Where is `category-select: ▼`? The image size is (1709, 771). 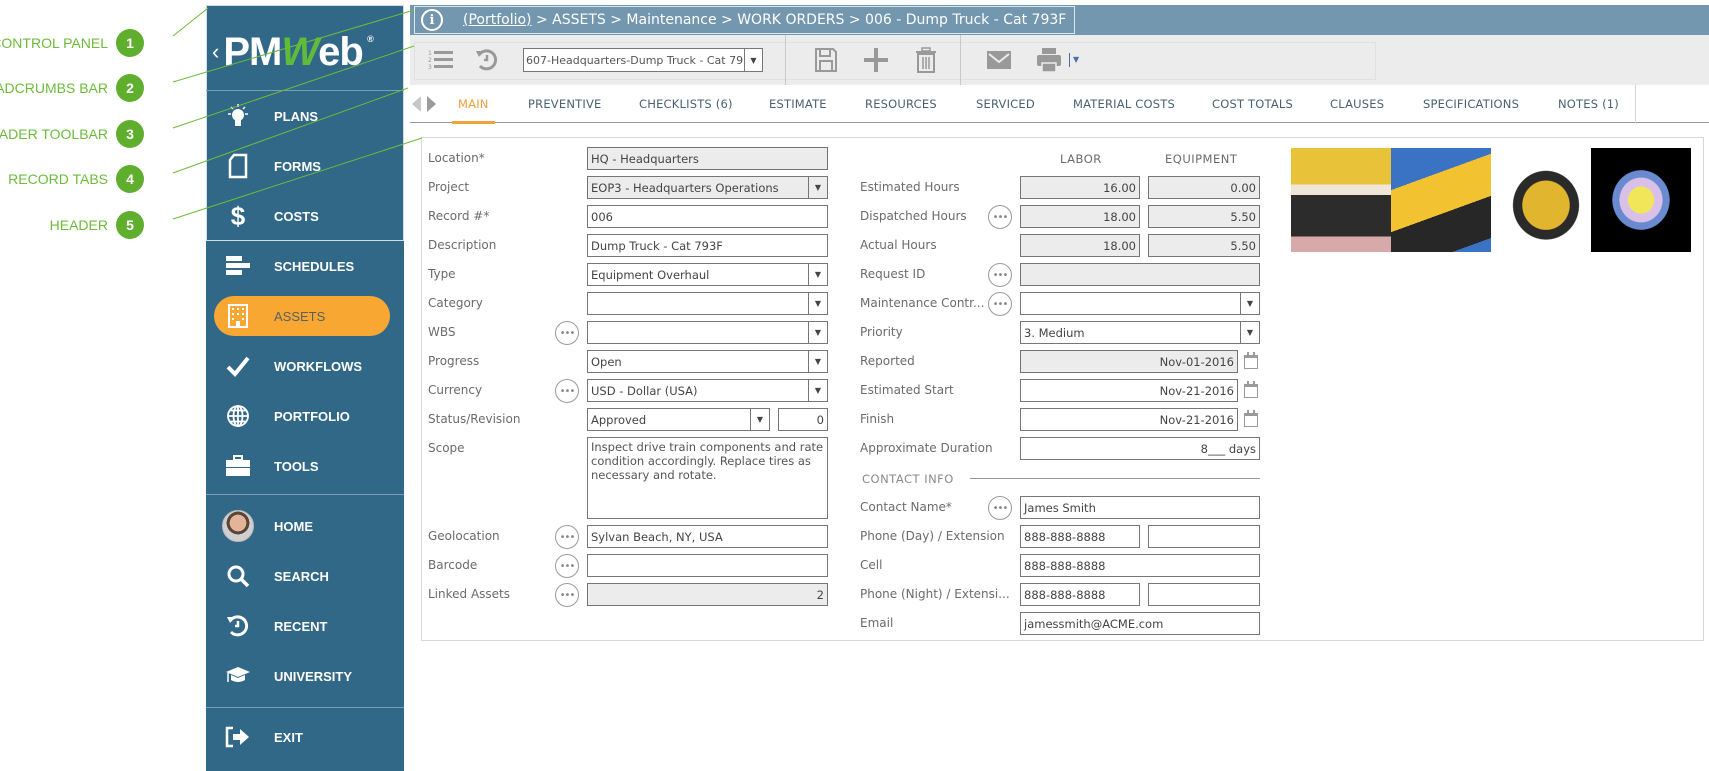
category-select: ▼ is located at coordinates (707, 303).